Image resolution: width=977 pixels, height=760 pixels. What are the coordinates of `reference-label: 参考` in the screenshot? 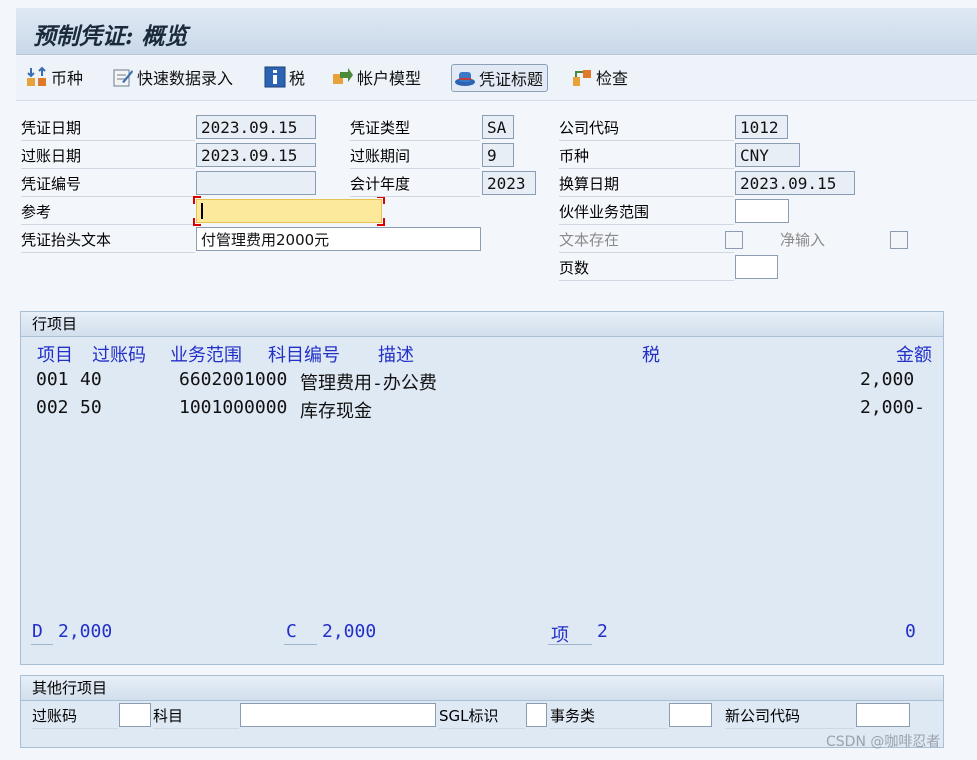 It's located at (108, 212).